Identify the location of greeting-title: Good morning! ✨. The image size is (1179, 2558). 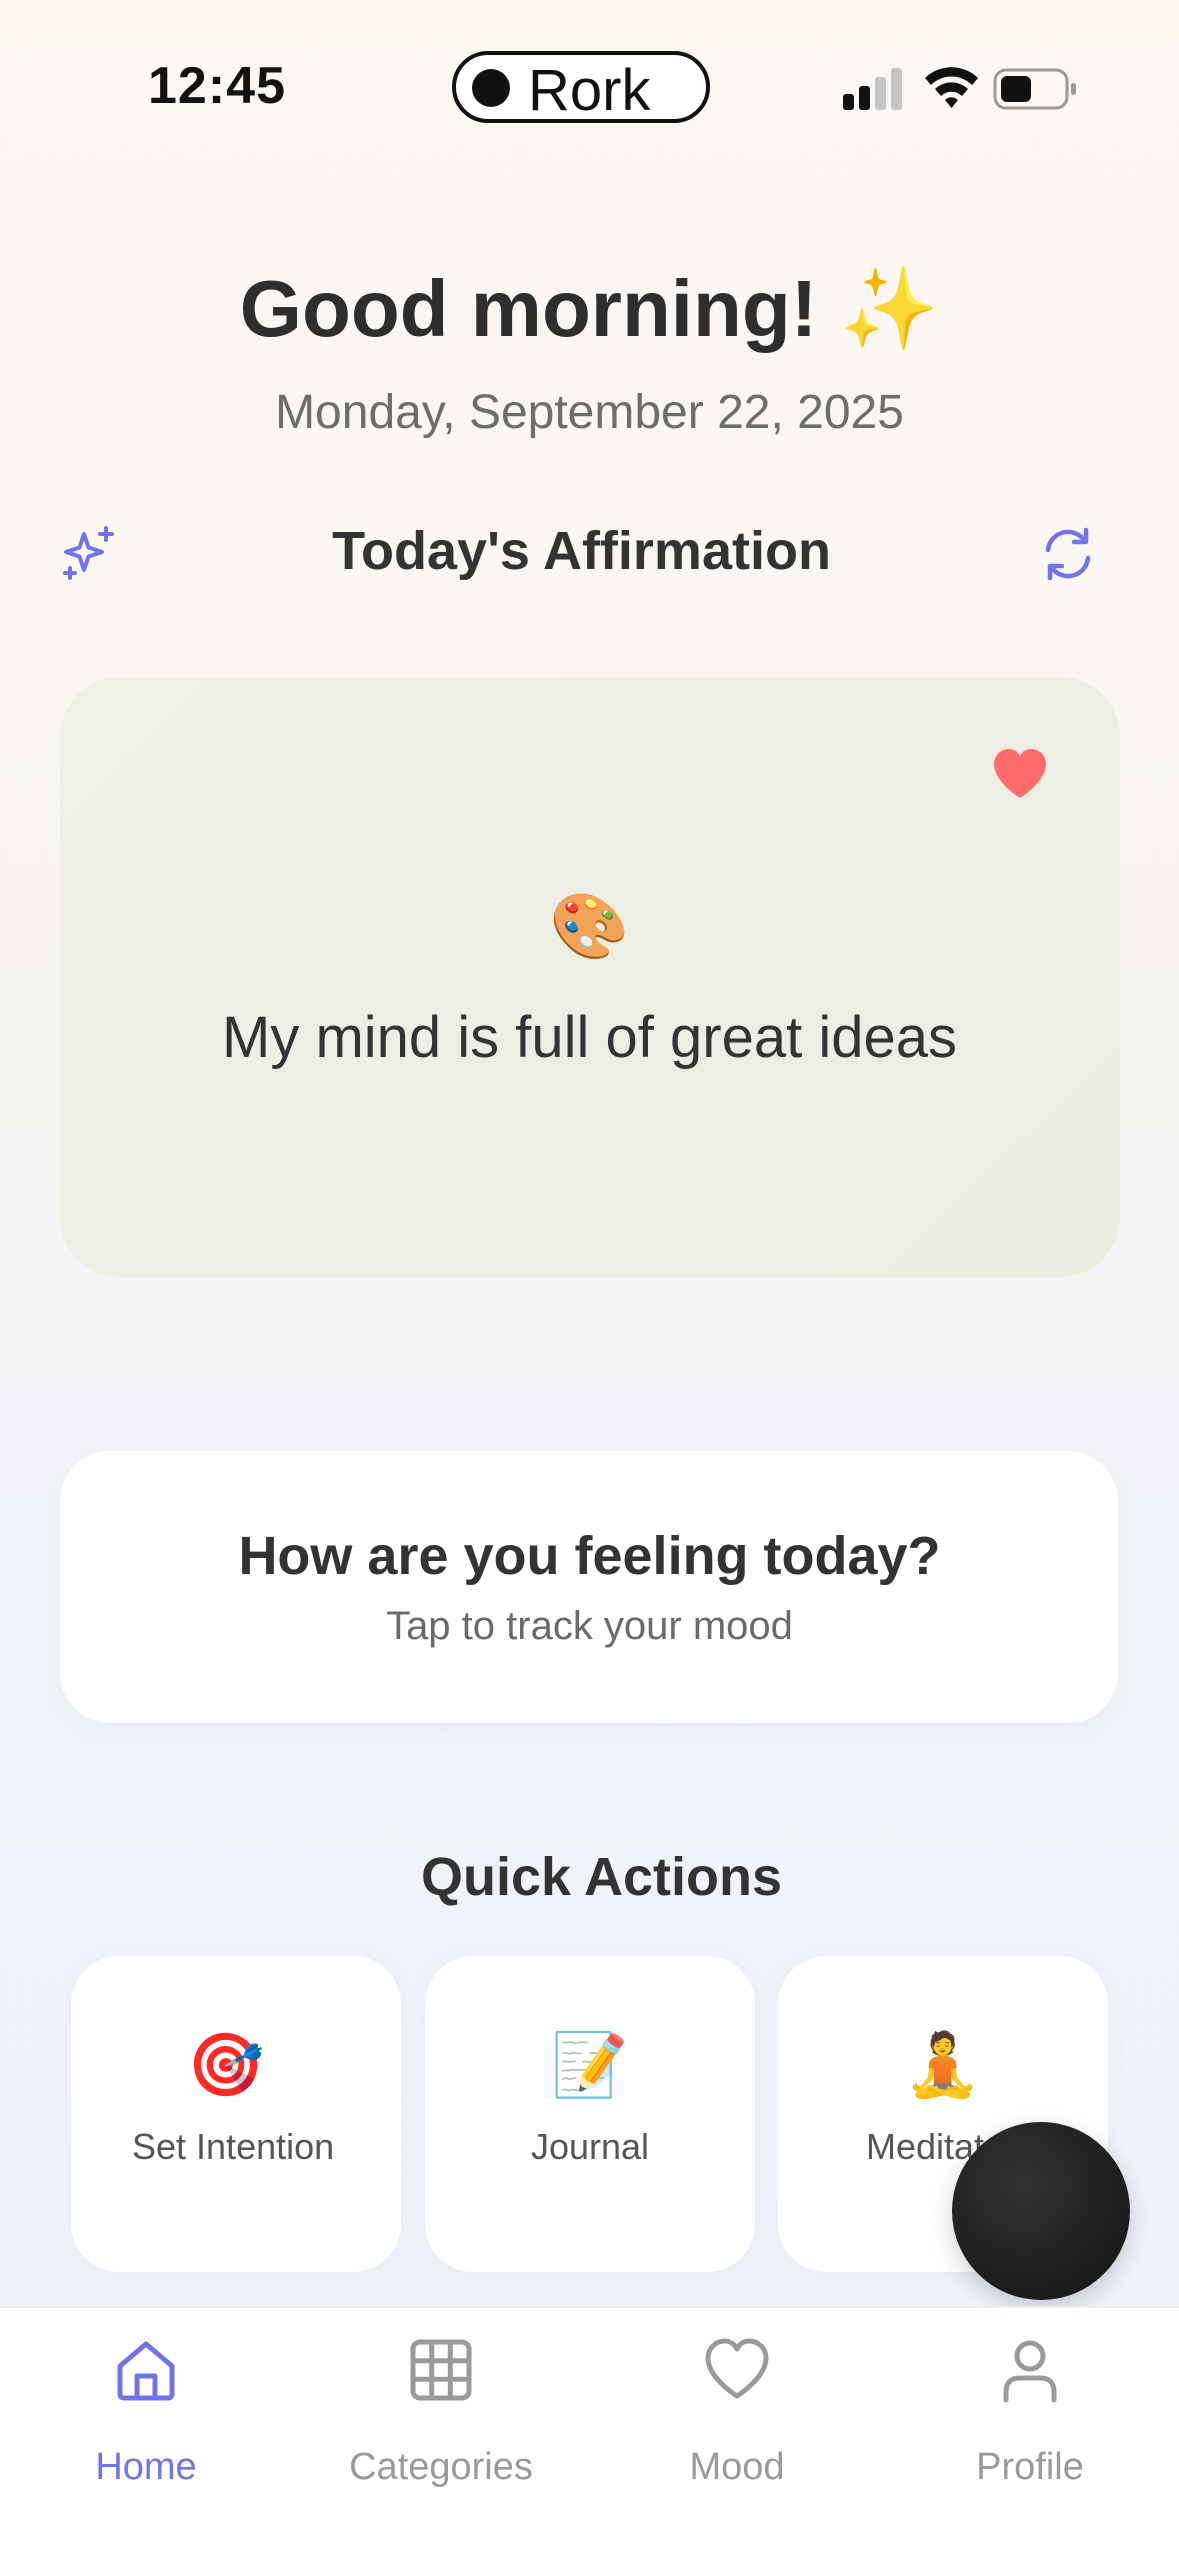
(589, 308).